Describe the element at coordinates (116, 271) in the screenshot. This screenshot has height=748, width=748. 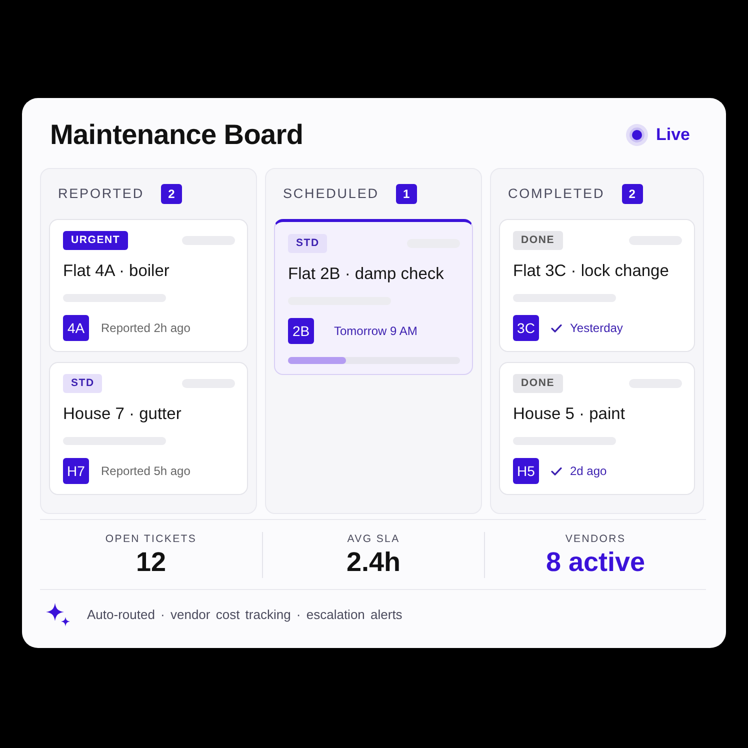
I see `ticket-title: Flat 4A · boiler` at that location.